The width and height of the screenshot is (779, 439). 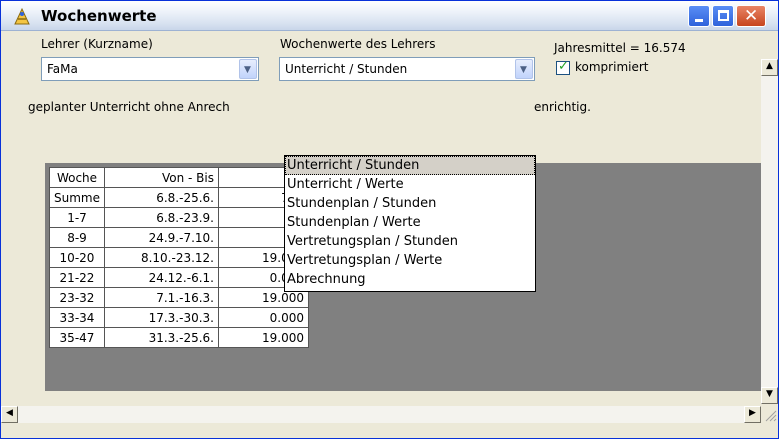 I want to click on window-title: Wochenwerte, so click(x=99, y=16).